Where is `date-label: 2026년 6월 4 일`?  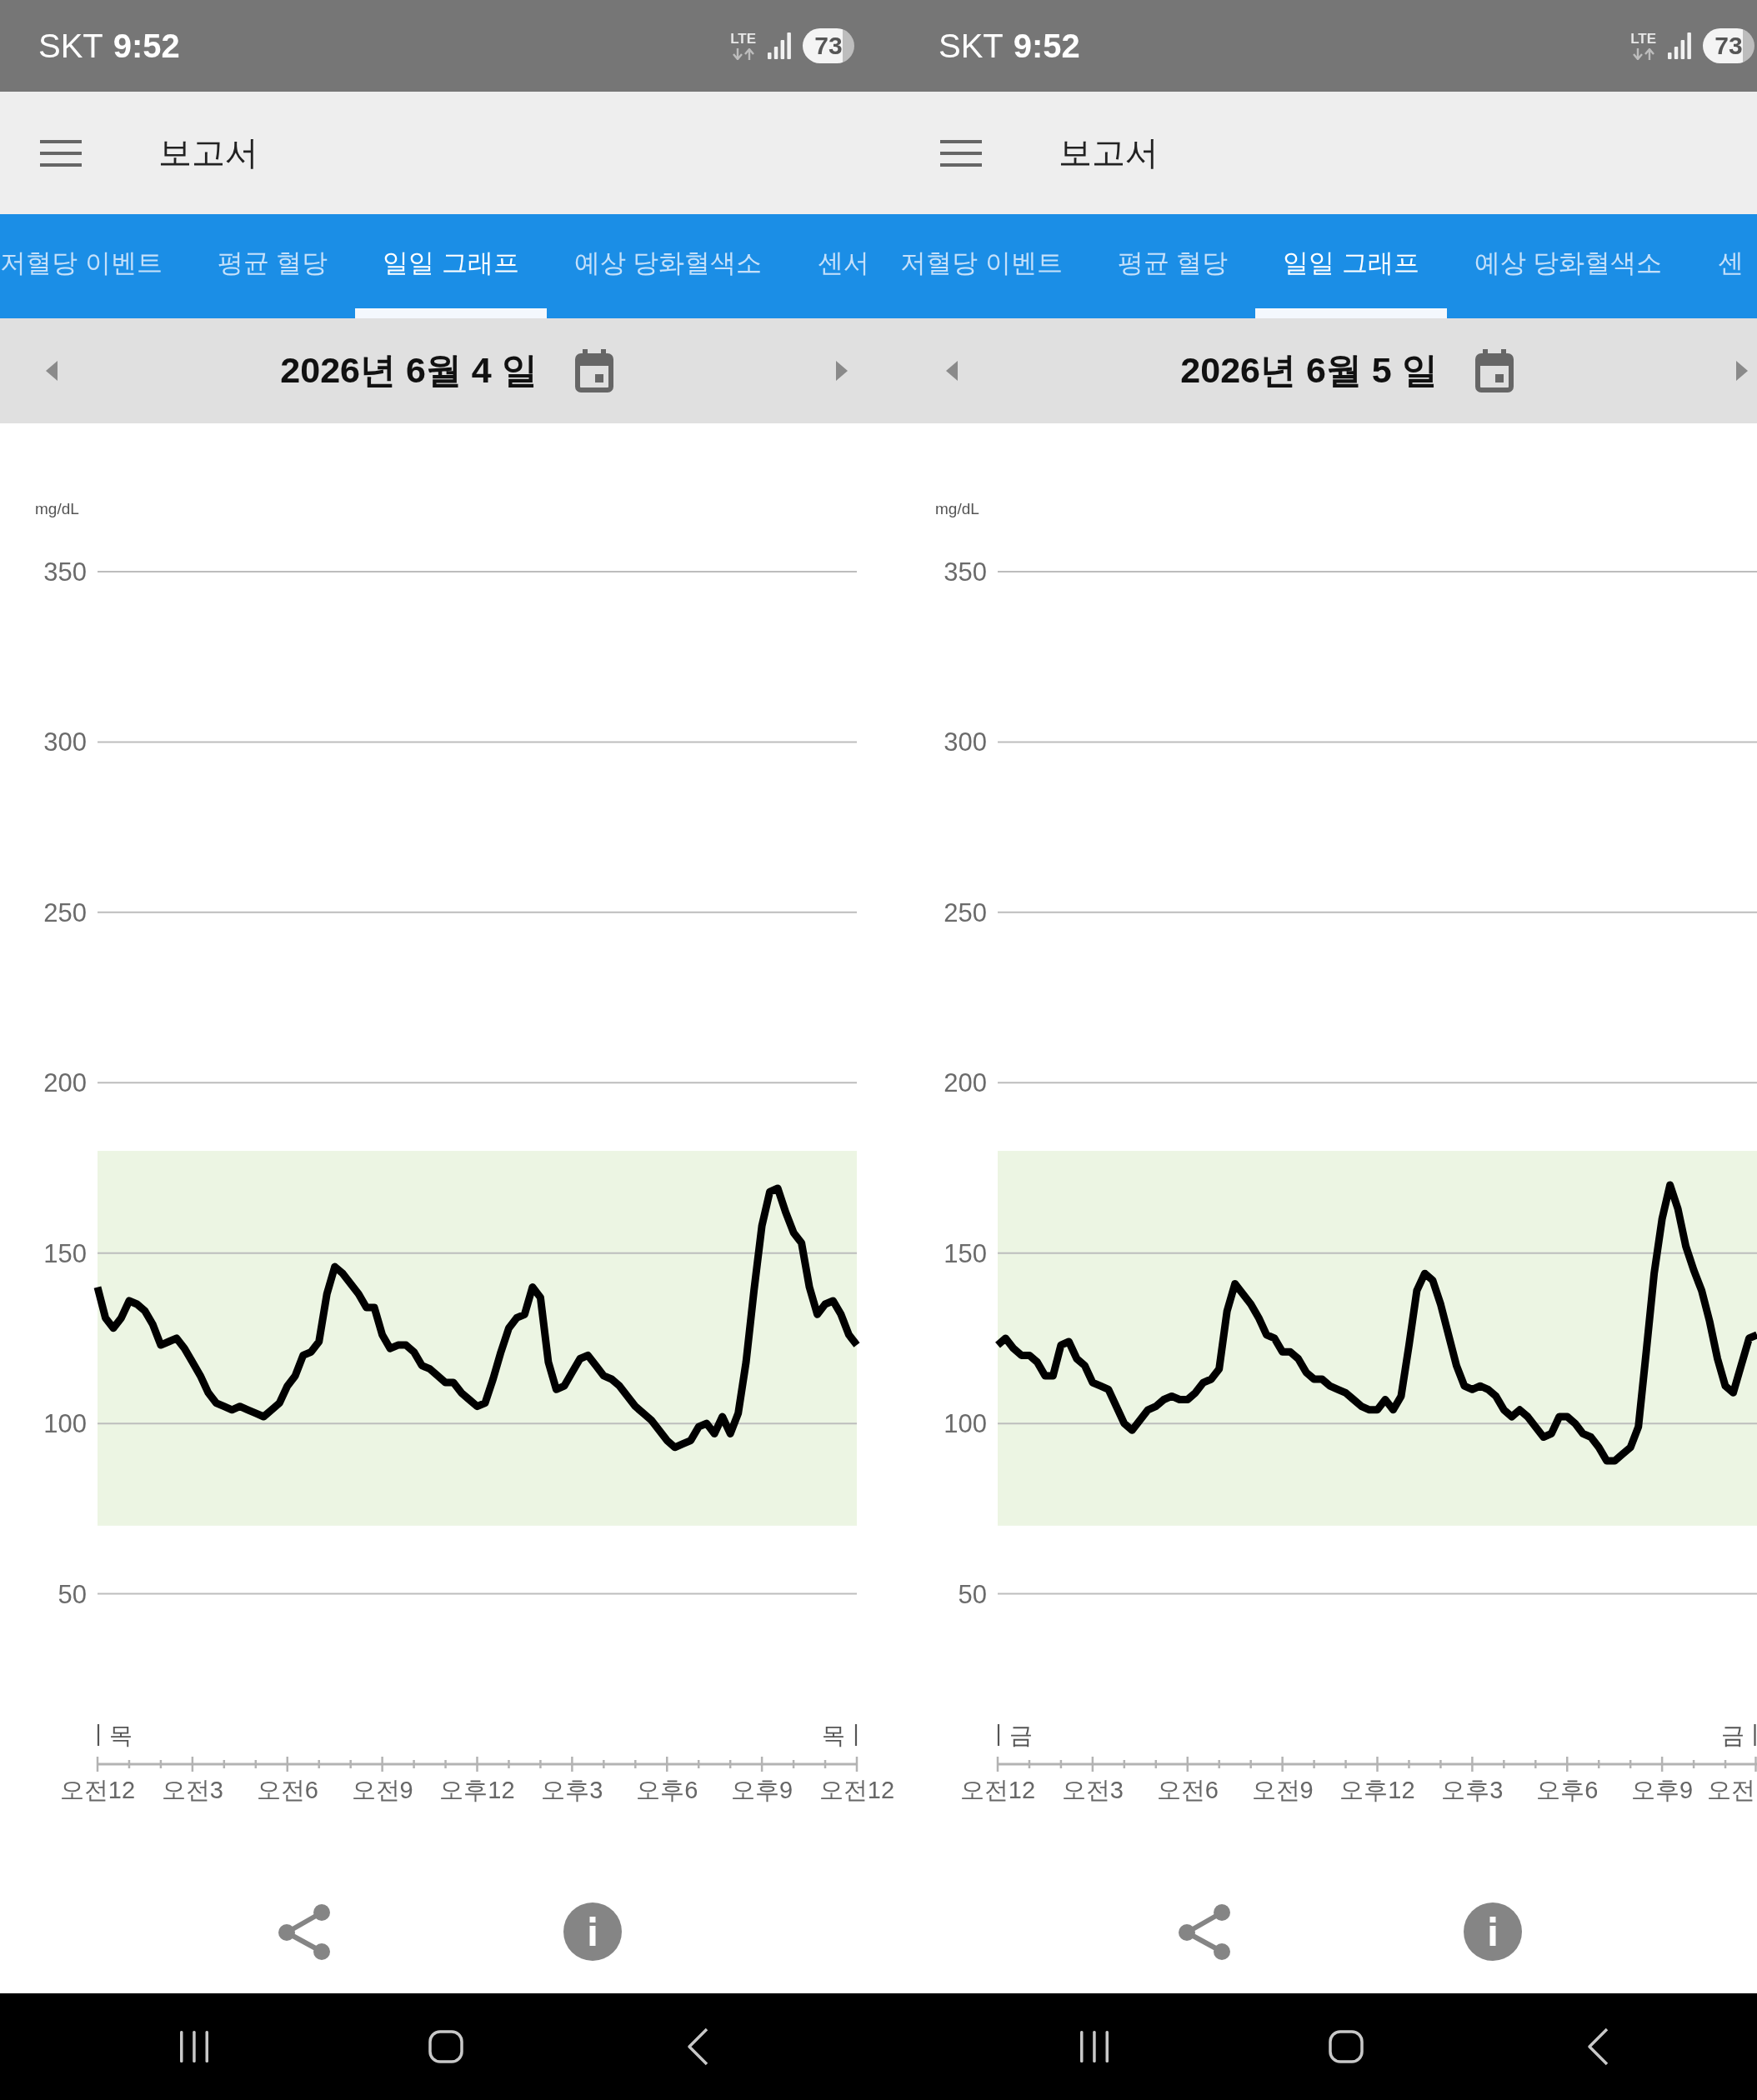 date-label: 2026년 6월 4 일 is located at coordinates (409, 370).